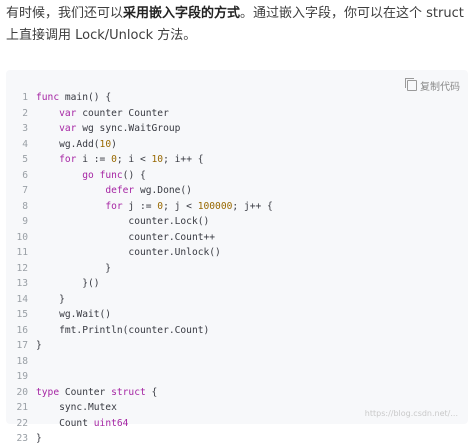 The height and width of the screenshot is (447, 474). Describe the element at coordinates (22, 376) in the screenshot. I see `line-number: 19` at that location.